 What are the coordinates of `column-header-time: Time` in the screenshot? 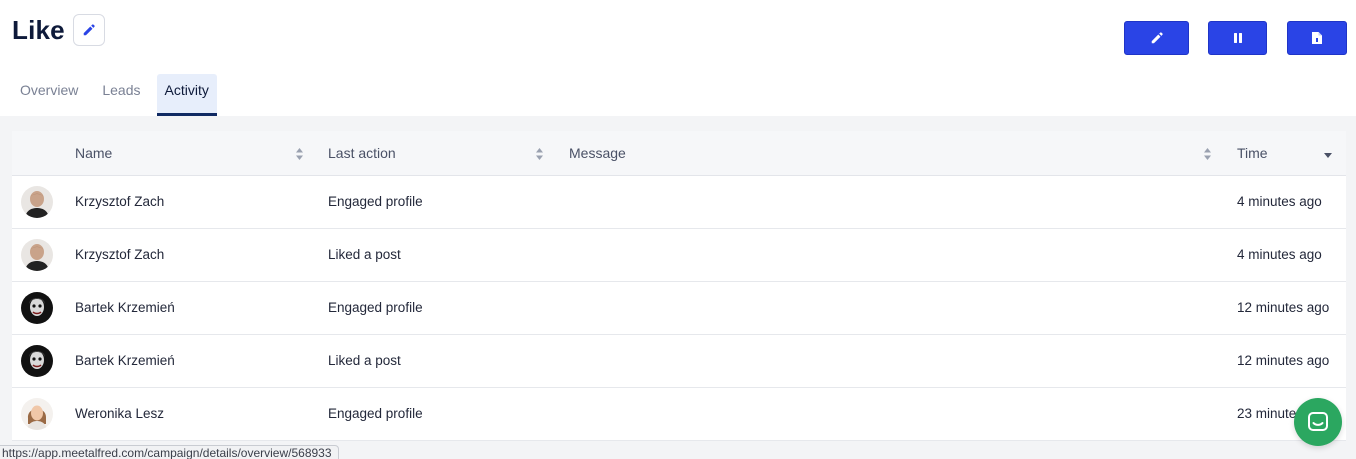 It's located at (1252, 153).